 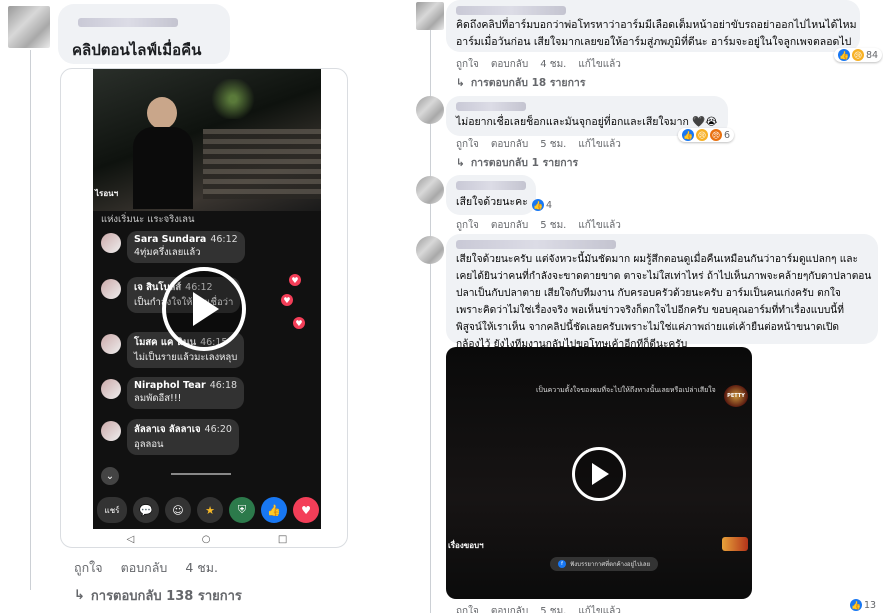 I want to click on comment-text: คลิปตอนไลฟ์เมื่อคืน, so click(x=137, y=50).